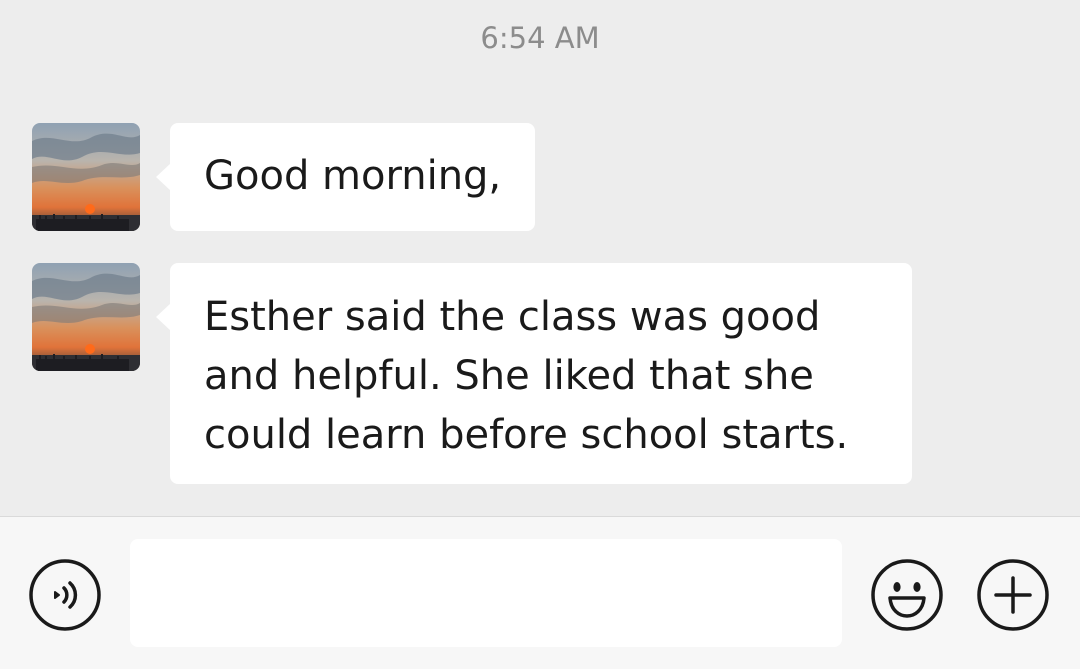 The height and width of the screenshot is (669, 1080). Describe the element at coordinates (526, 435) in the screenshot. I see `message-text-line: could learn before school starts.` at that location.